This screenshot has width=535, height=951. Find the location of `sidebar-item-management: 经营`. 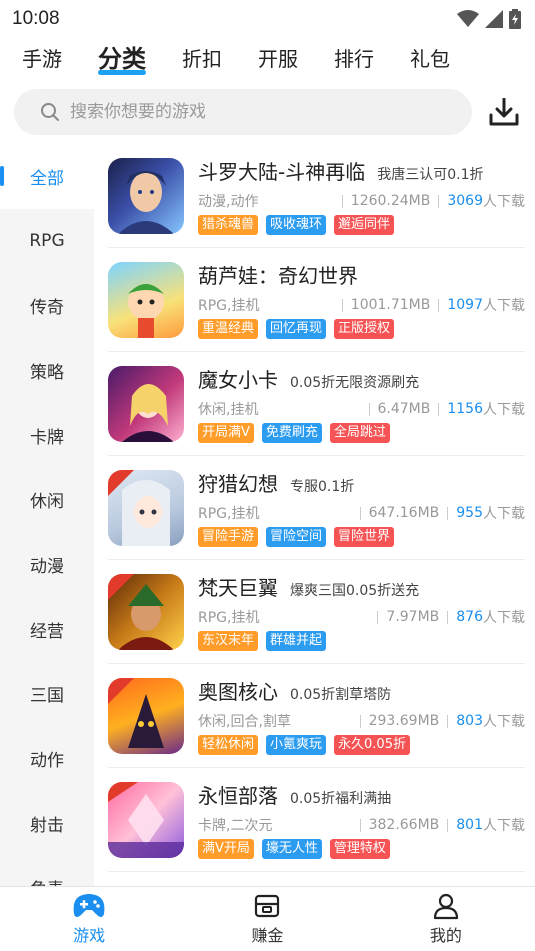

sidebar-item-management: 经营 is located at coordinates (47, 629).